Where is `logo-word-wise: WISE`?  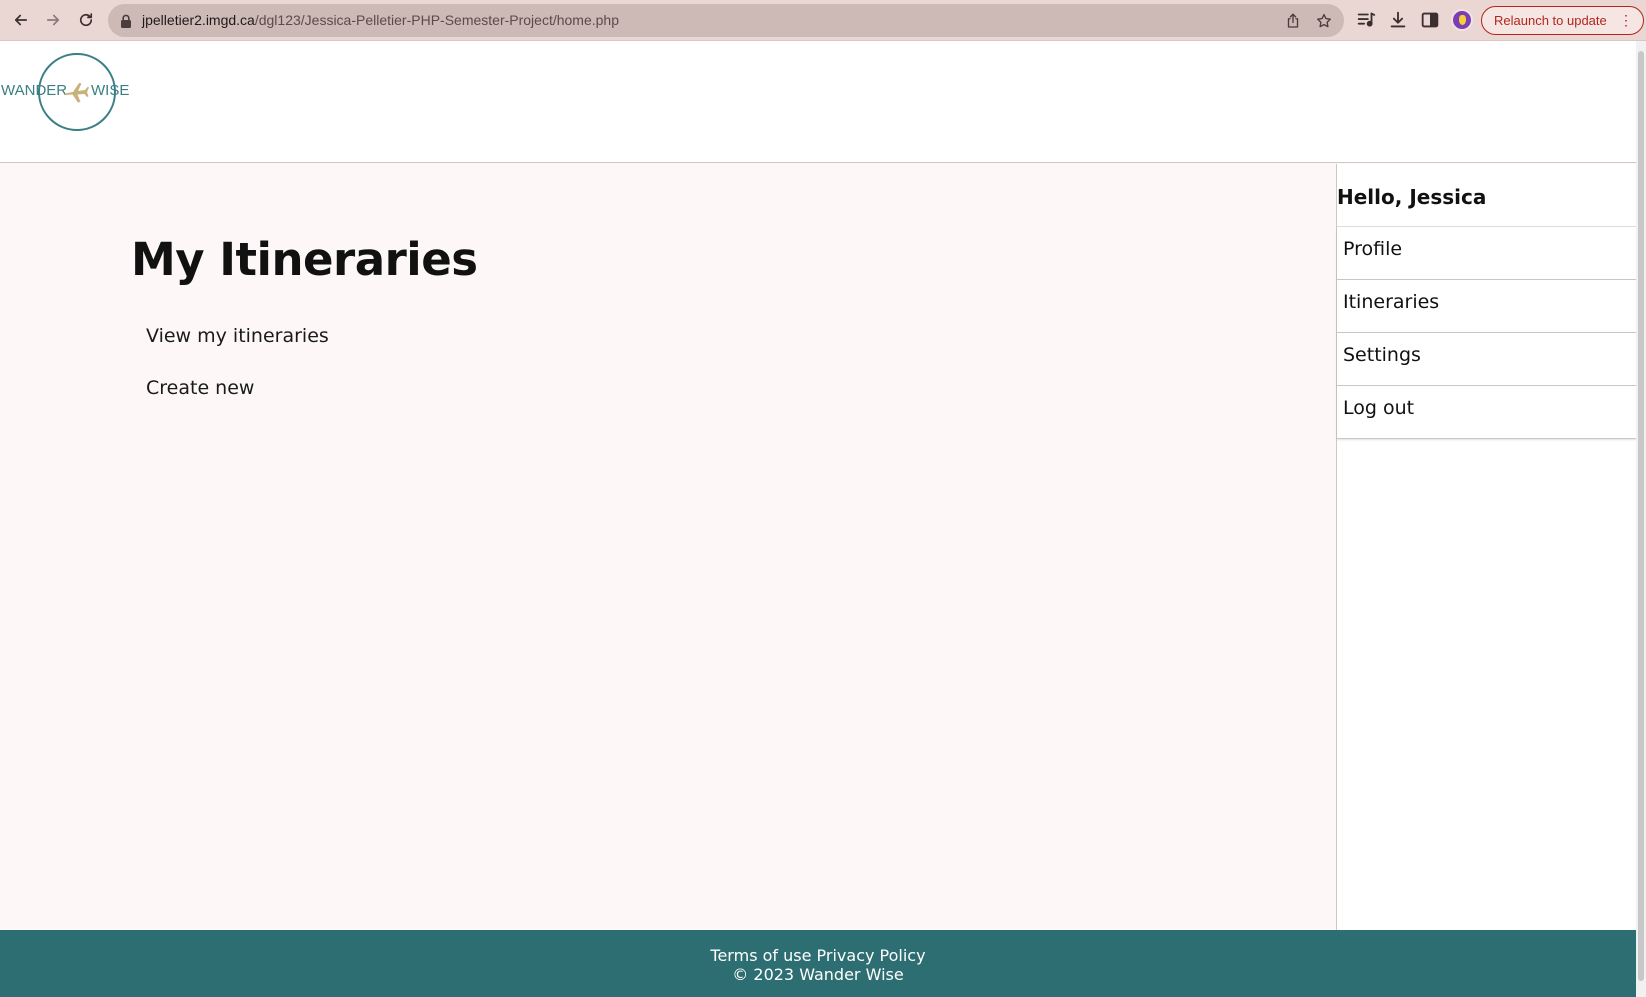
logo-word-wise: WISE is located at coordinates (110, 90).